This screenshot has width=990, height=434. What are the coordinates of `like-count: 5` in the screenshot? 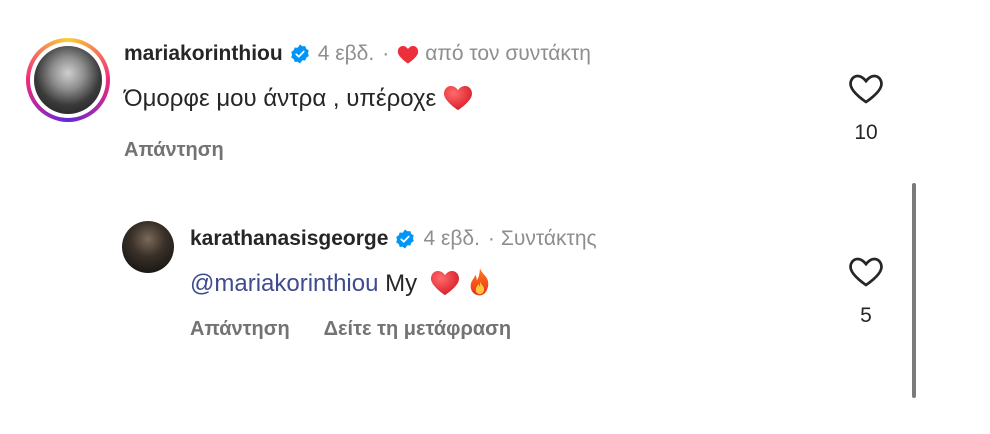 It's located at (866, 315).